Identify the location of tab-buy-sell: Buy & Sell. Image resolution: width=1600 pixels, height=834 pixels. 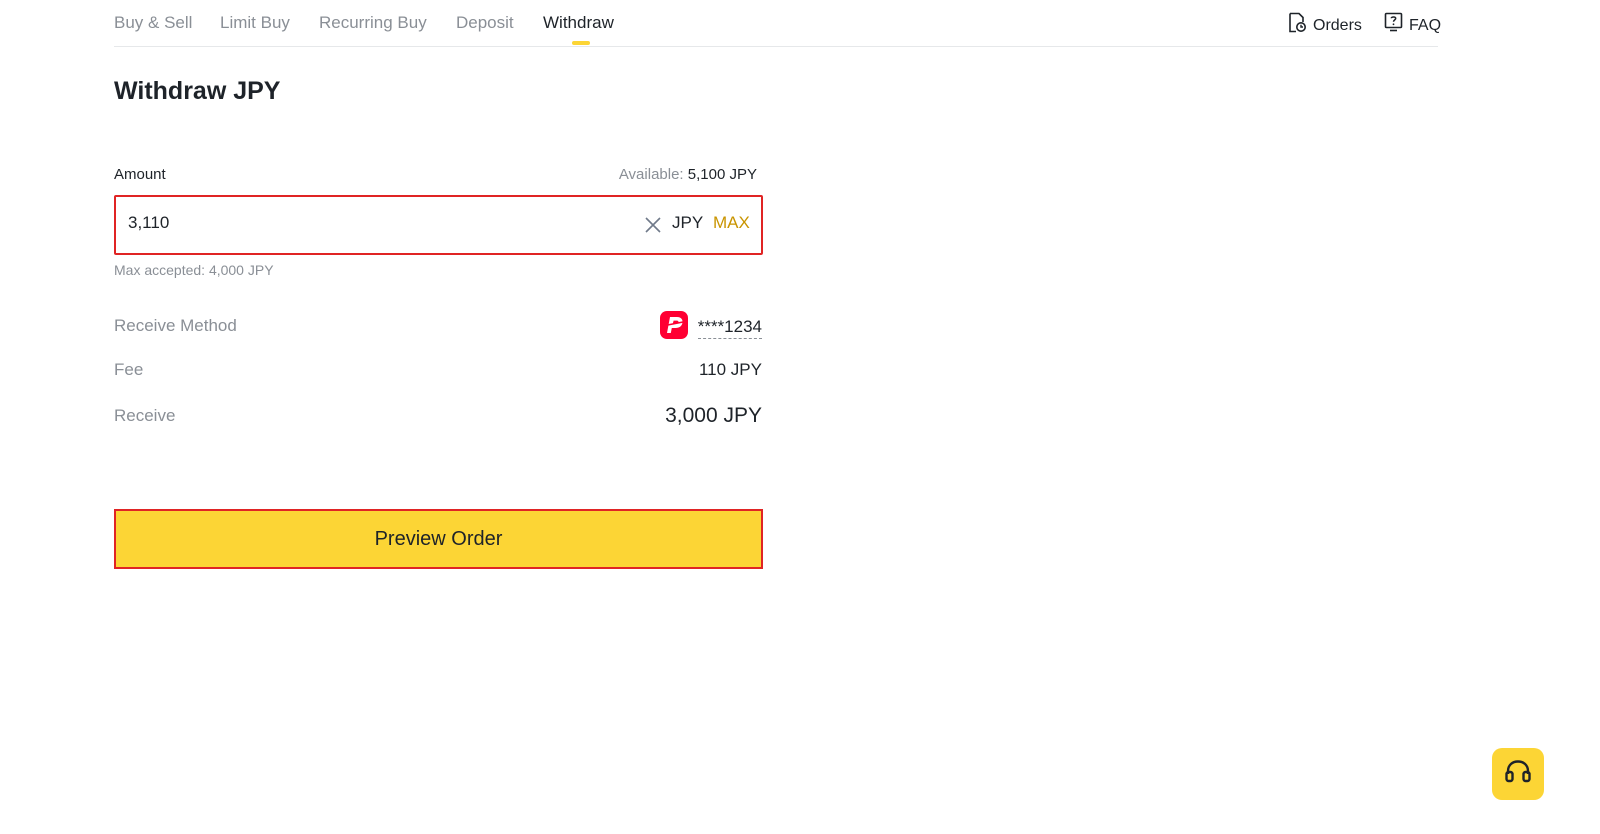
(153, 23).